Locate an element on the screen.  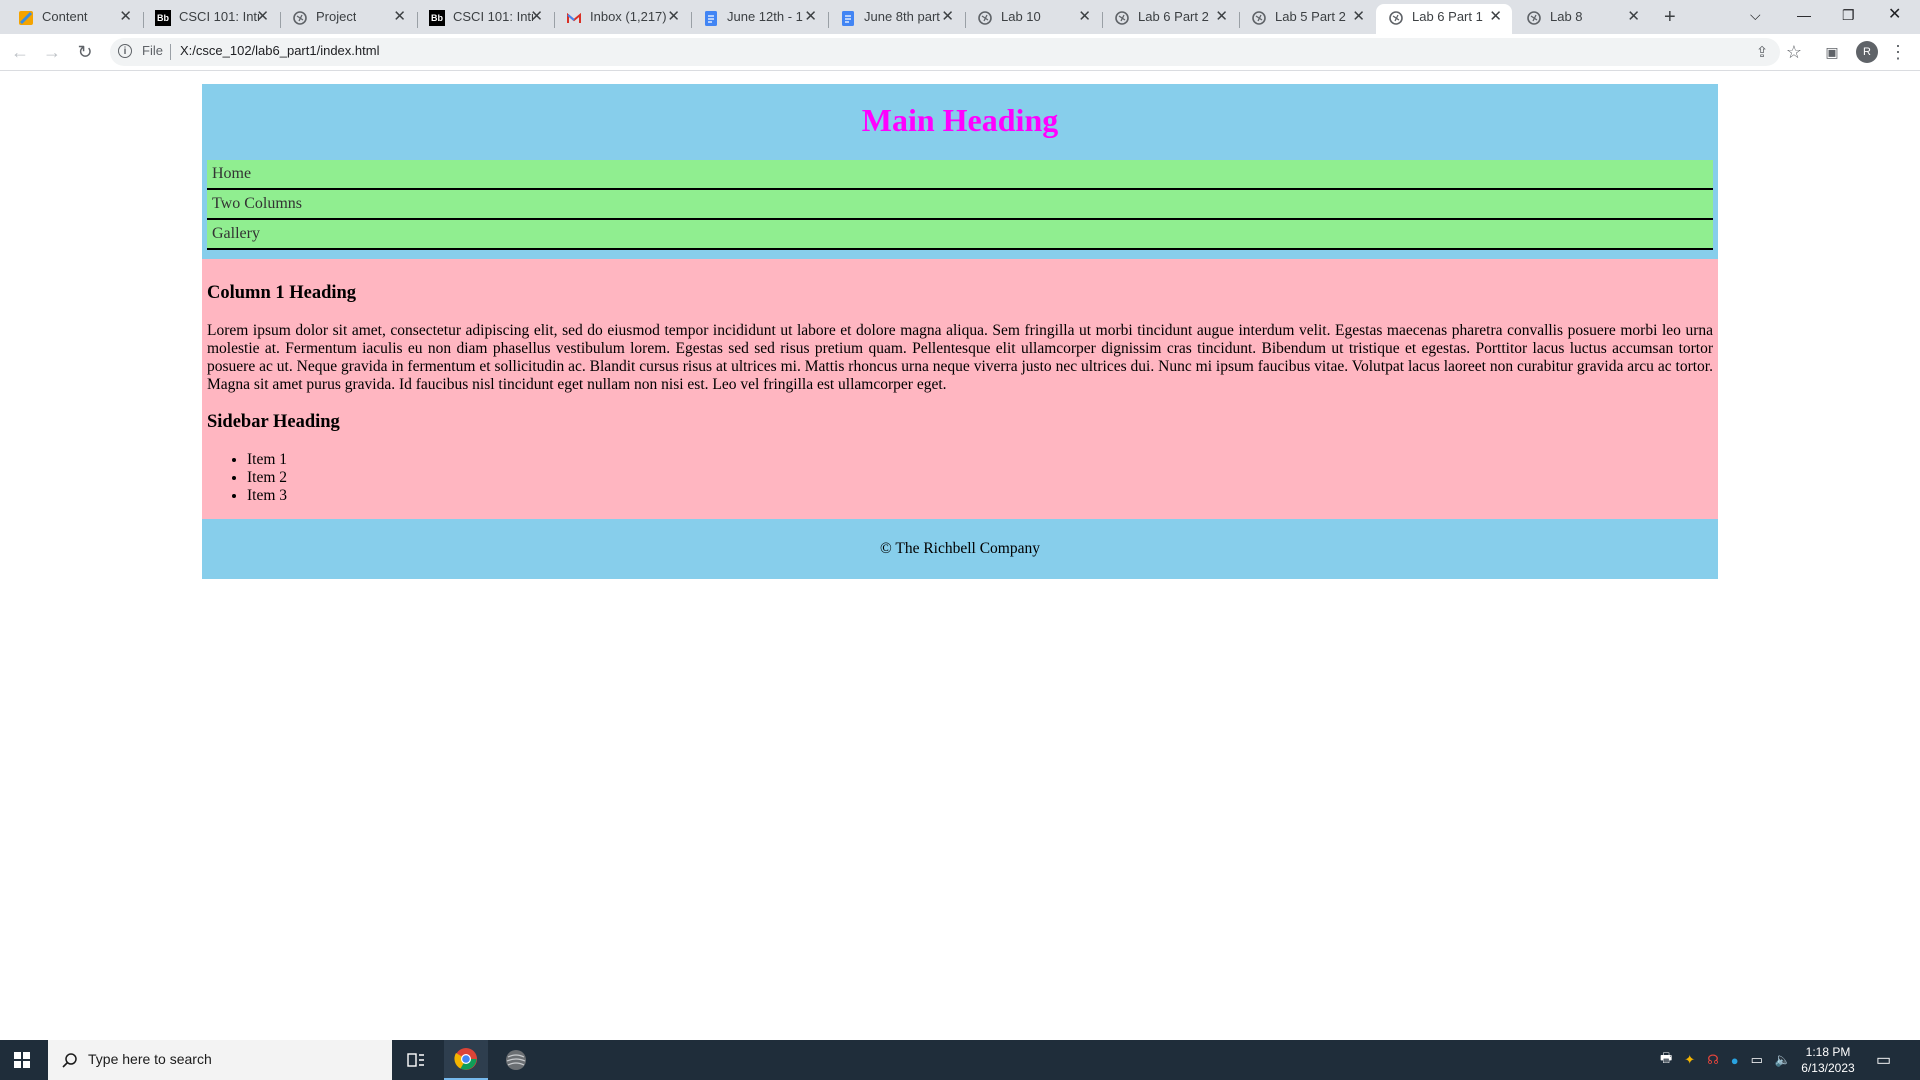
tab-content: Content ✕ is located at coordinates (74, 19).